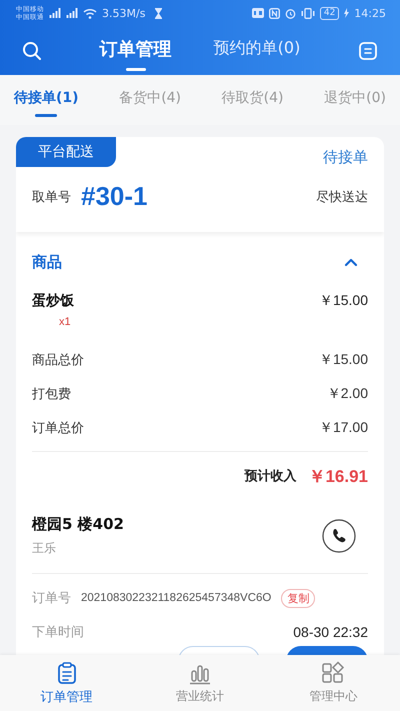 The image size is (400, 711). Describe the element at coordinates (330, 13) in the screenshot. I see `battery-level: 42` at that location.